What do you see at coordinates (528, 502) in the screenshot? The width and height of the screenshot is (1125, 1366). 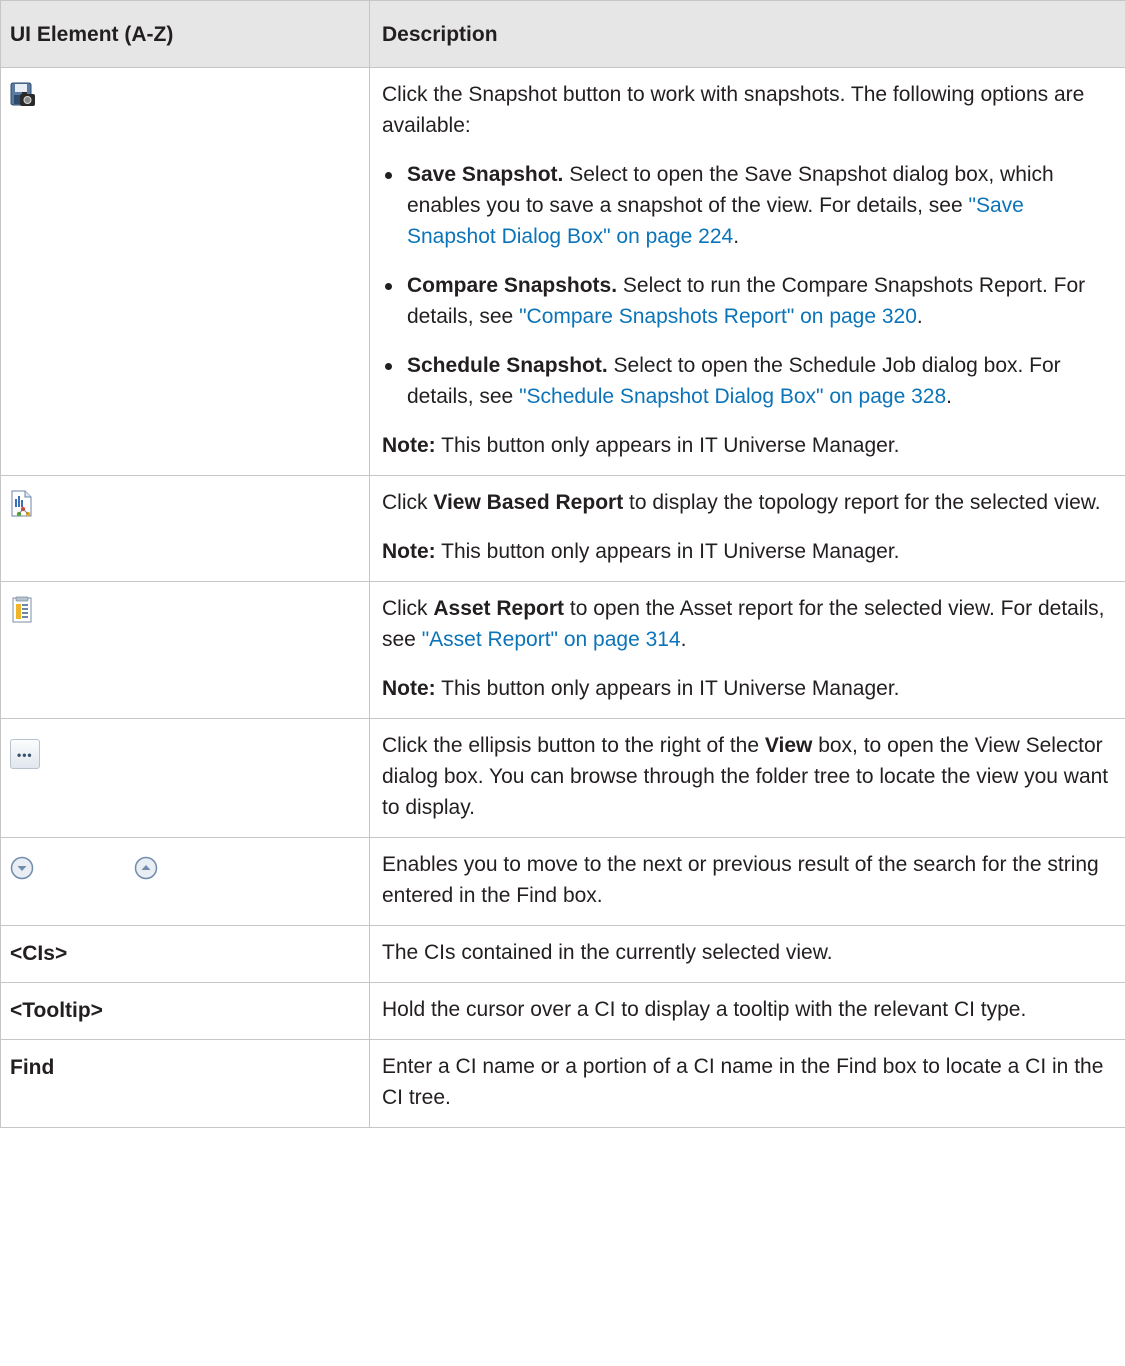 I see `element-name: View Based Report` at bounding box center [528, 502].